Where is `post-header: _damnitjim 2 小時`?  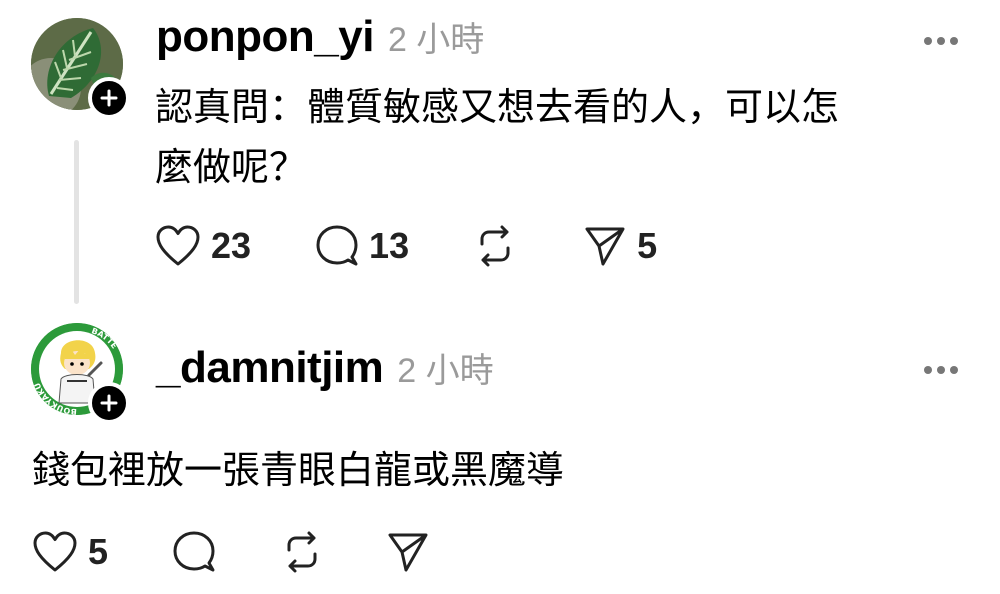
post-header: _damnitjim 2 小時 is located at coordinates (325, 368).